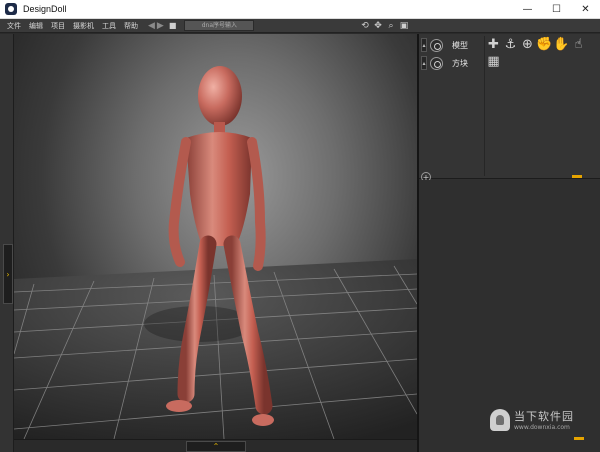  Describe the element at coordinates (45, 9) in the screenshot. I see `window-title: DesignDoll` at that location.